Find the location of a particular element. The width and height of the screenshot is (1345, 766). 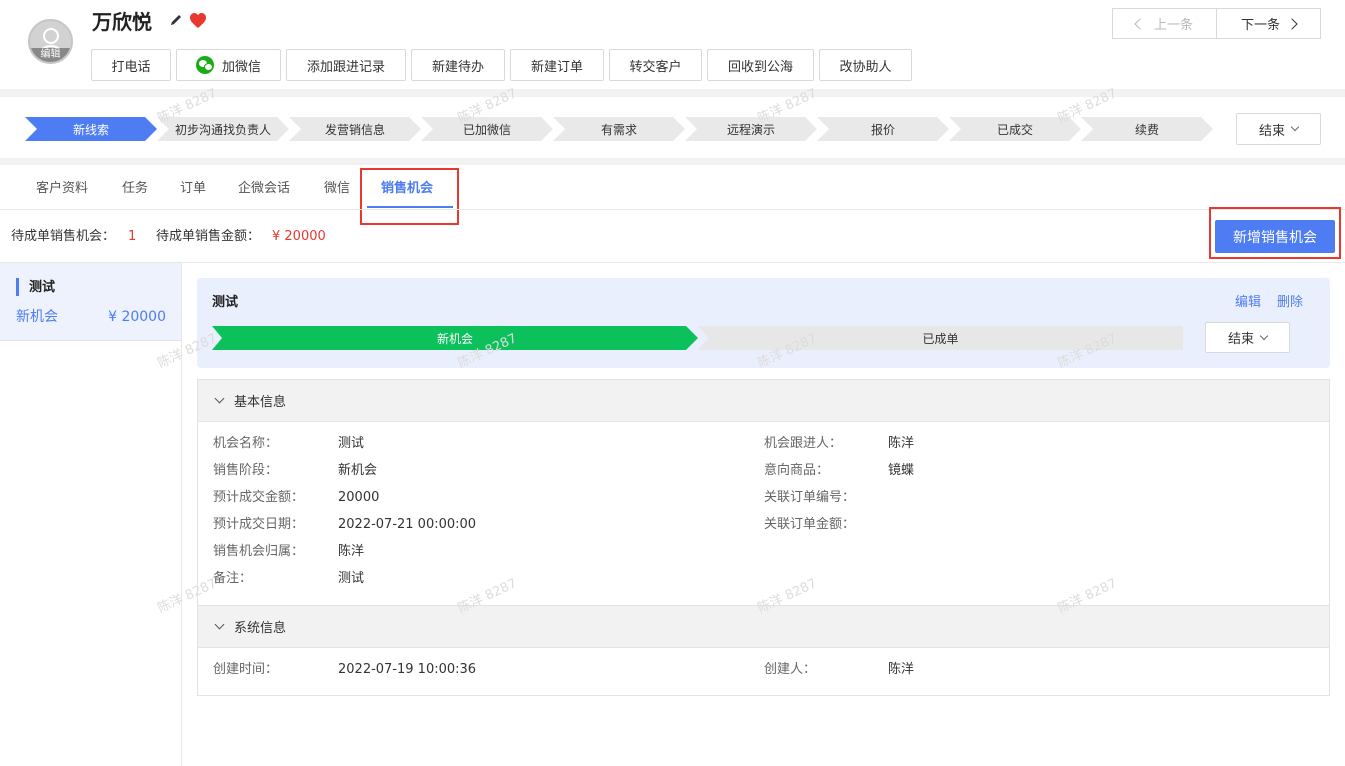

field-value: 镜蝶 is located at coordinates (901, 470).